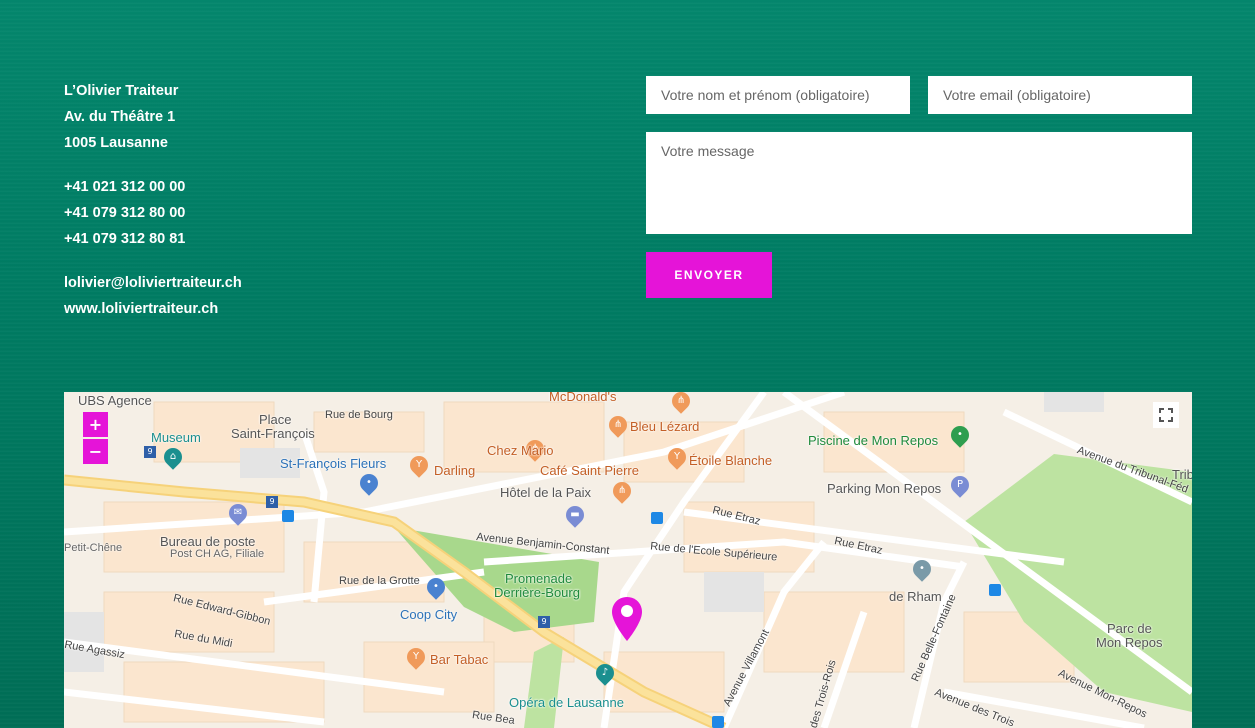 This screenshot has width=1255, height=728. I want to click on city-address: 1005 Lausanne, so click(116, 143).